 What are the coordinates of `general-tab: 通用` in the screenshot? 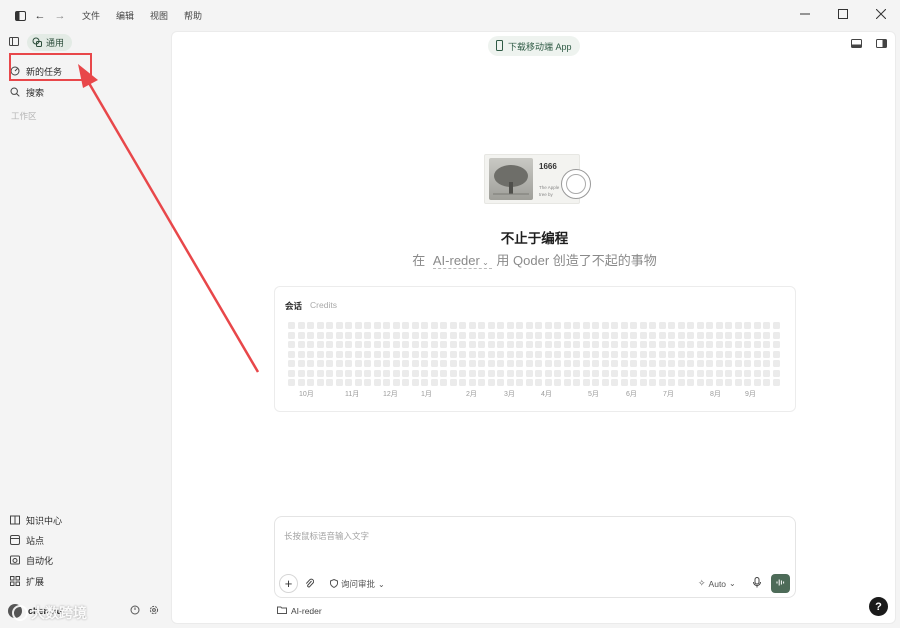 It's located at (50, 42).